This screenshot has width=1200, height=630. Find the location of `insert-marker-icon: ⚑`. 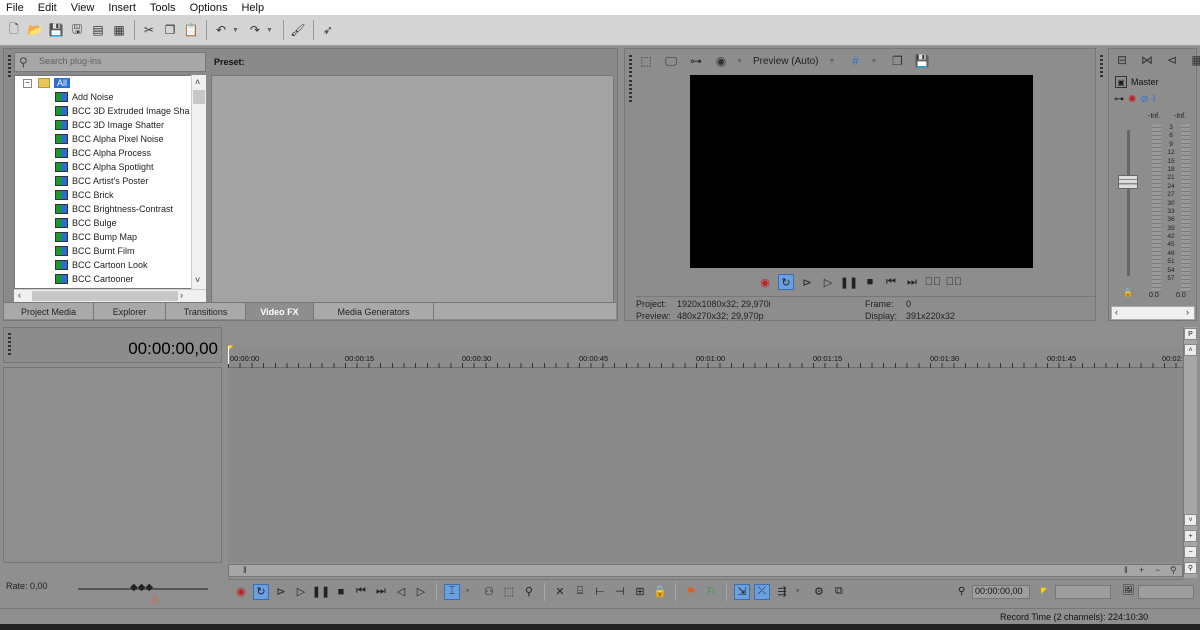

insert-marker-icon: ⚑ is located at coordinates (691, 592).